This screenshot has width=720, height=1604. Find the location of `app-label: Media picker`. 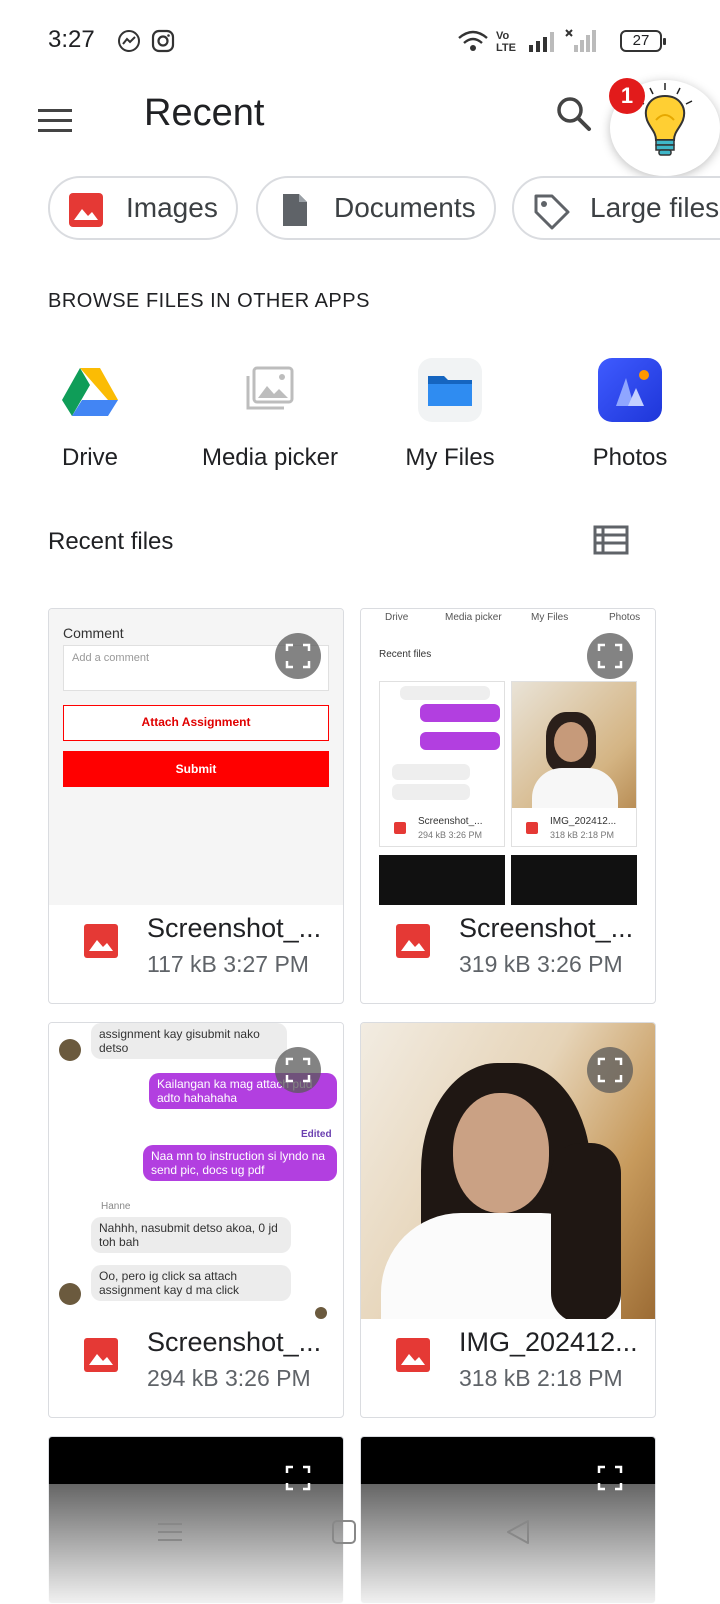

app-label: Media picker is located at coordinates (270, 457).